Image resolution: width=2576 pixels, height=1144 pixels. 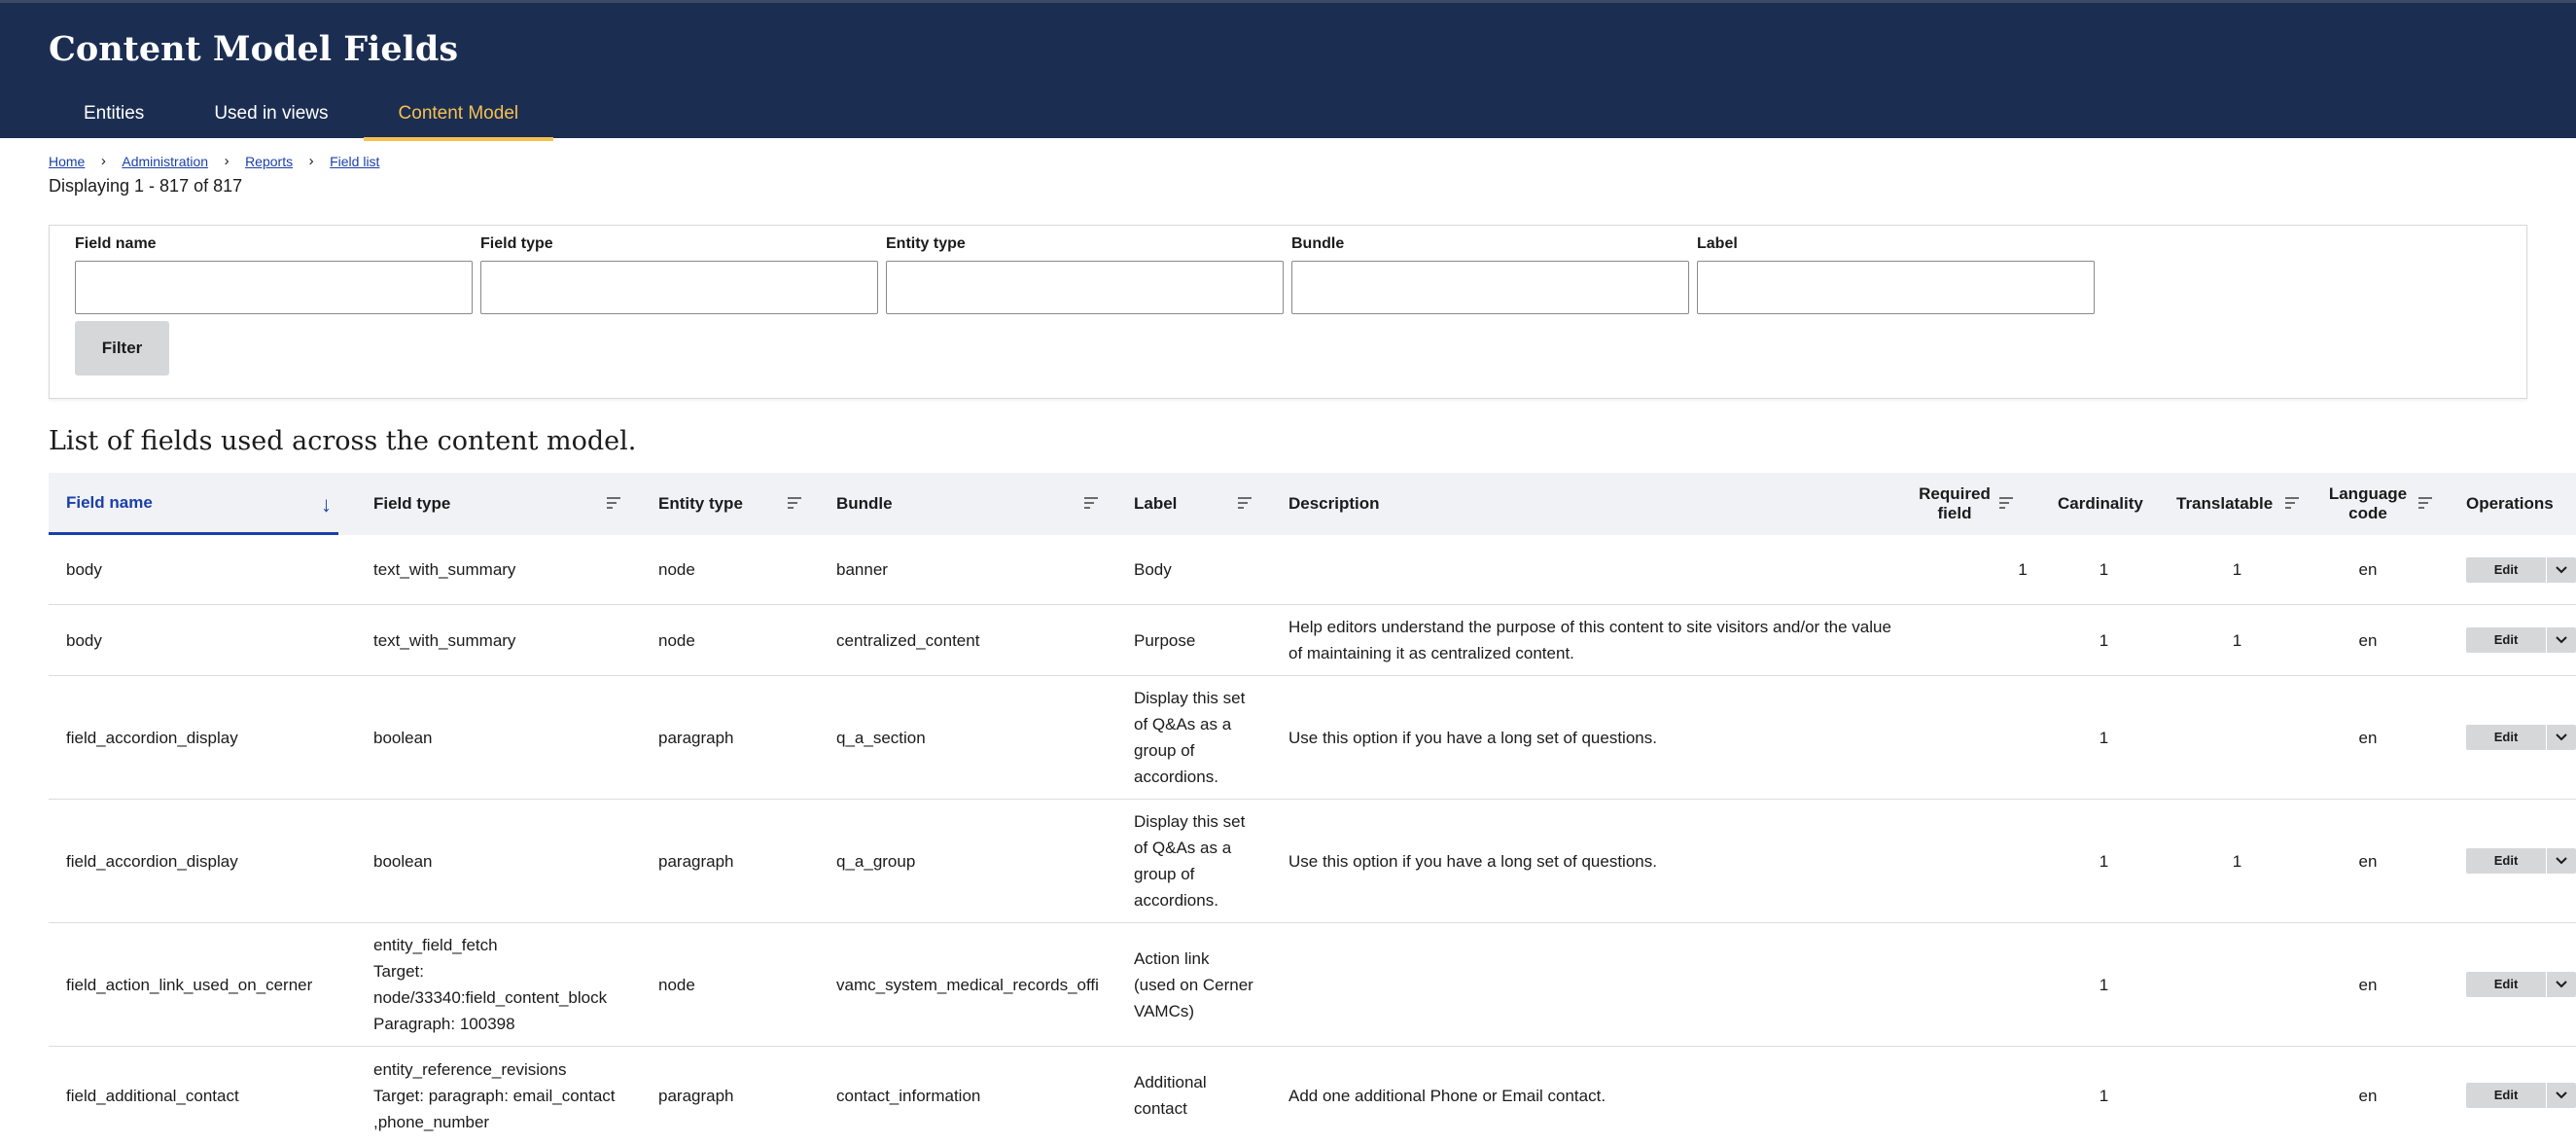 What do you see at coordinates (116, 243) in the screenshot?
I see `field-name-filter-label: Field name` at bounding box center [116, 243].